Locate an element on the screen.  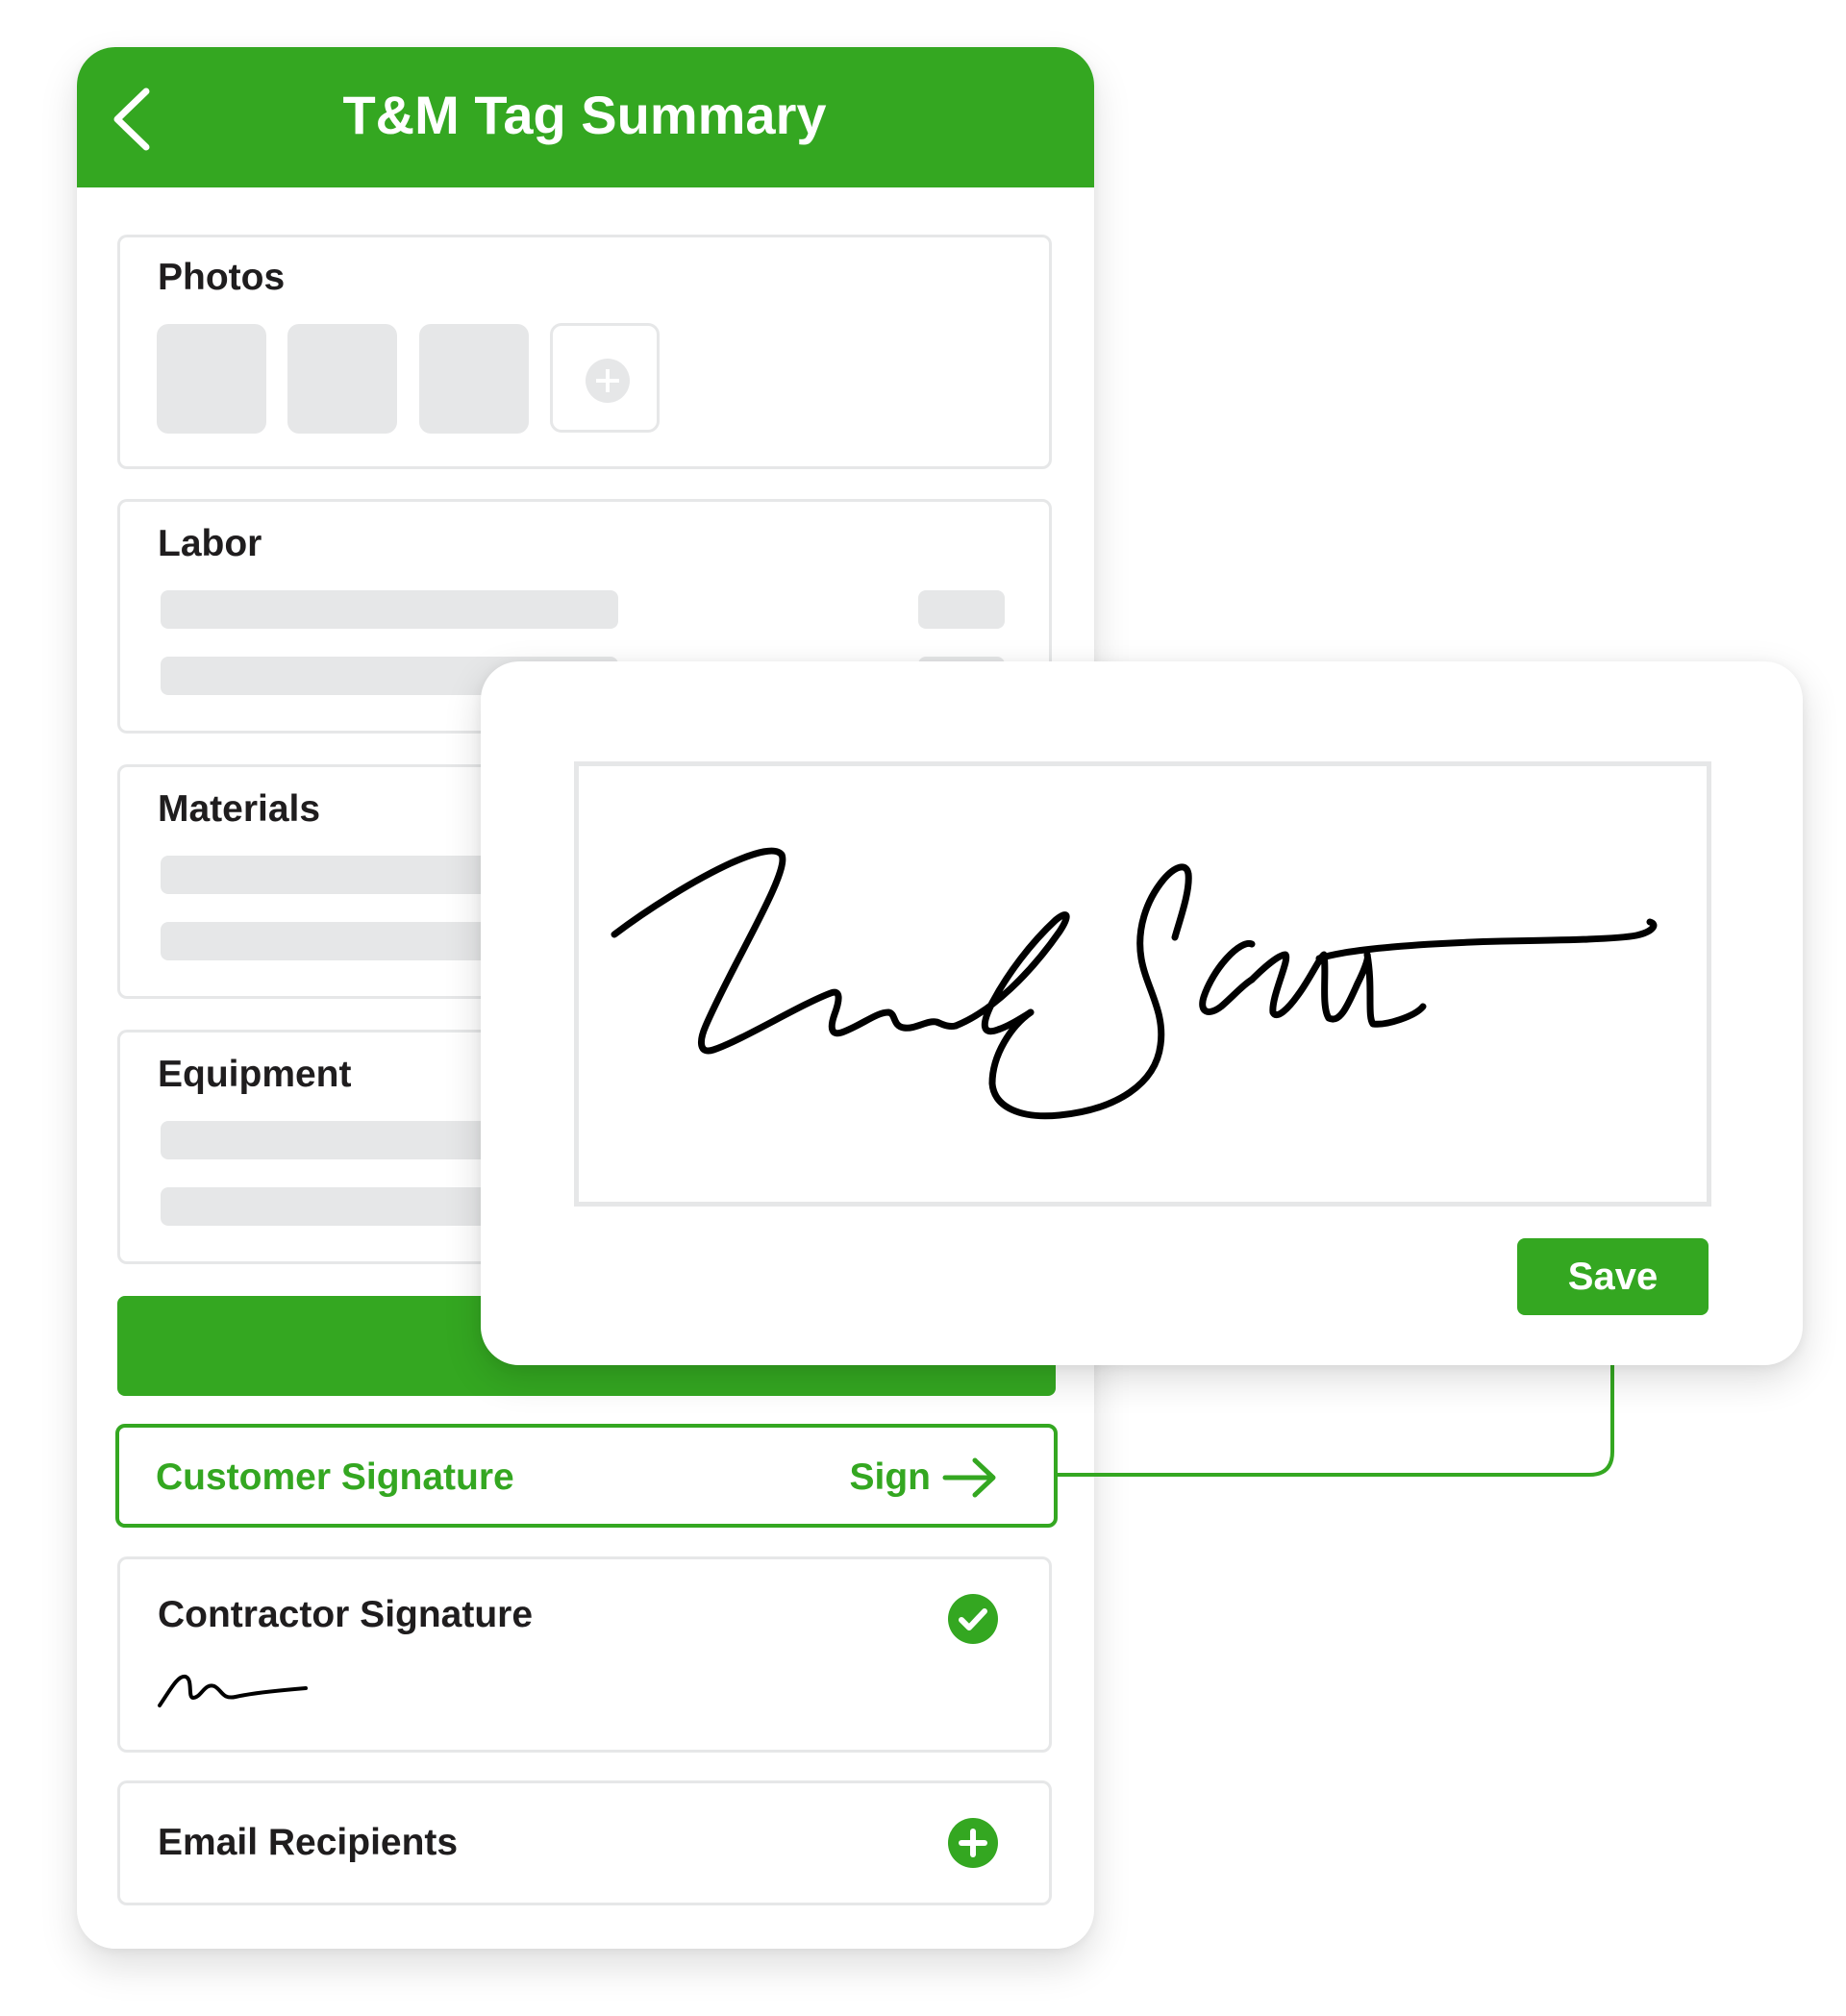
photos-title: Photos is located at coordinates (222, 277).